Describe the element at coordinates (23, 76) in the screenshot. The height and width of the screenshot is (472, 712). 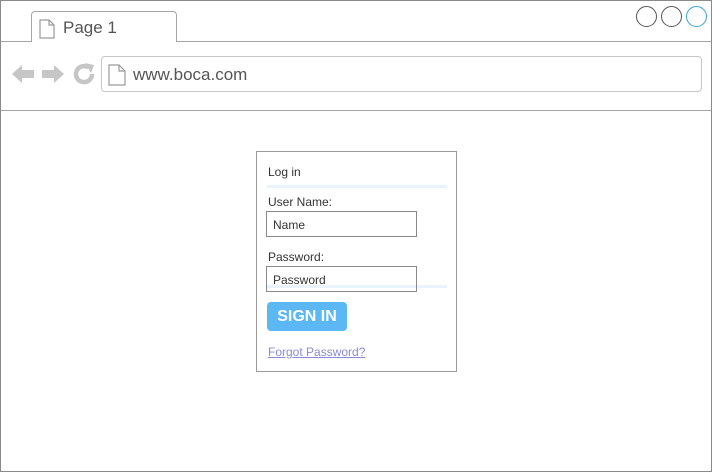
I see `back-arrow-icon` at that location.